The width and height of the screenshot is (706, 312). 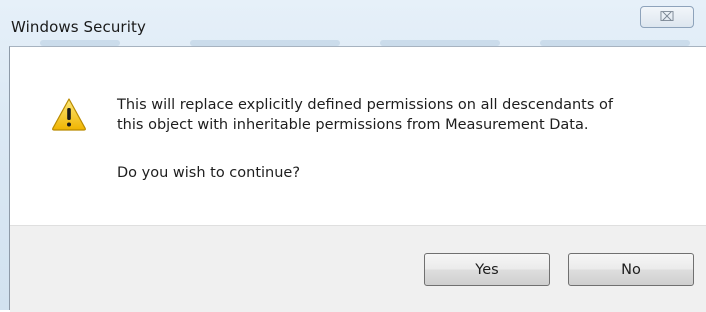 I want to click on no-button: No, so click(x=631, y=269).